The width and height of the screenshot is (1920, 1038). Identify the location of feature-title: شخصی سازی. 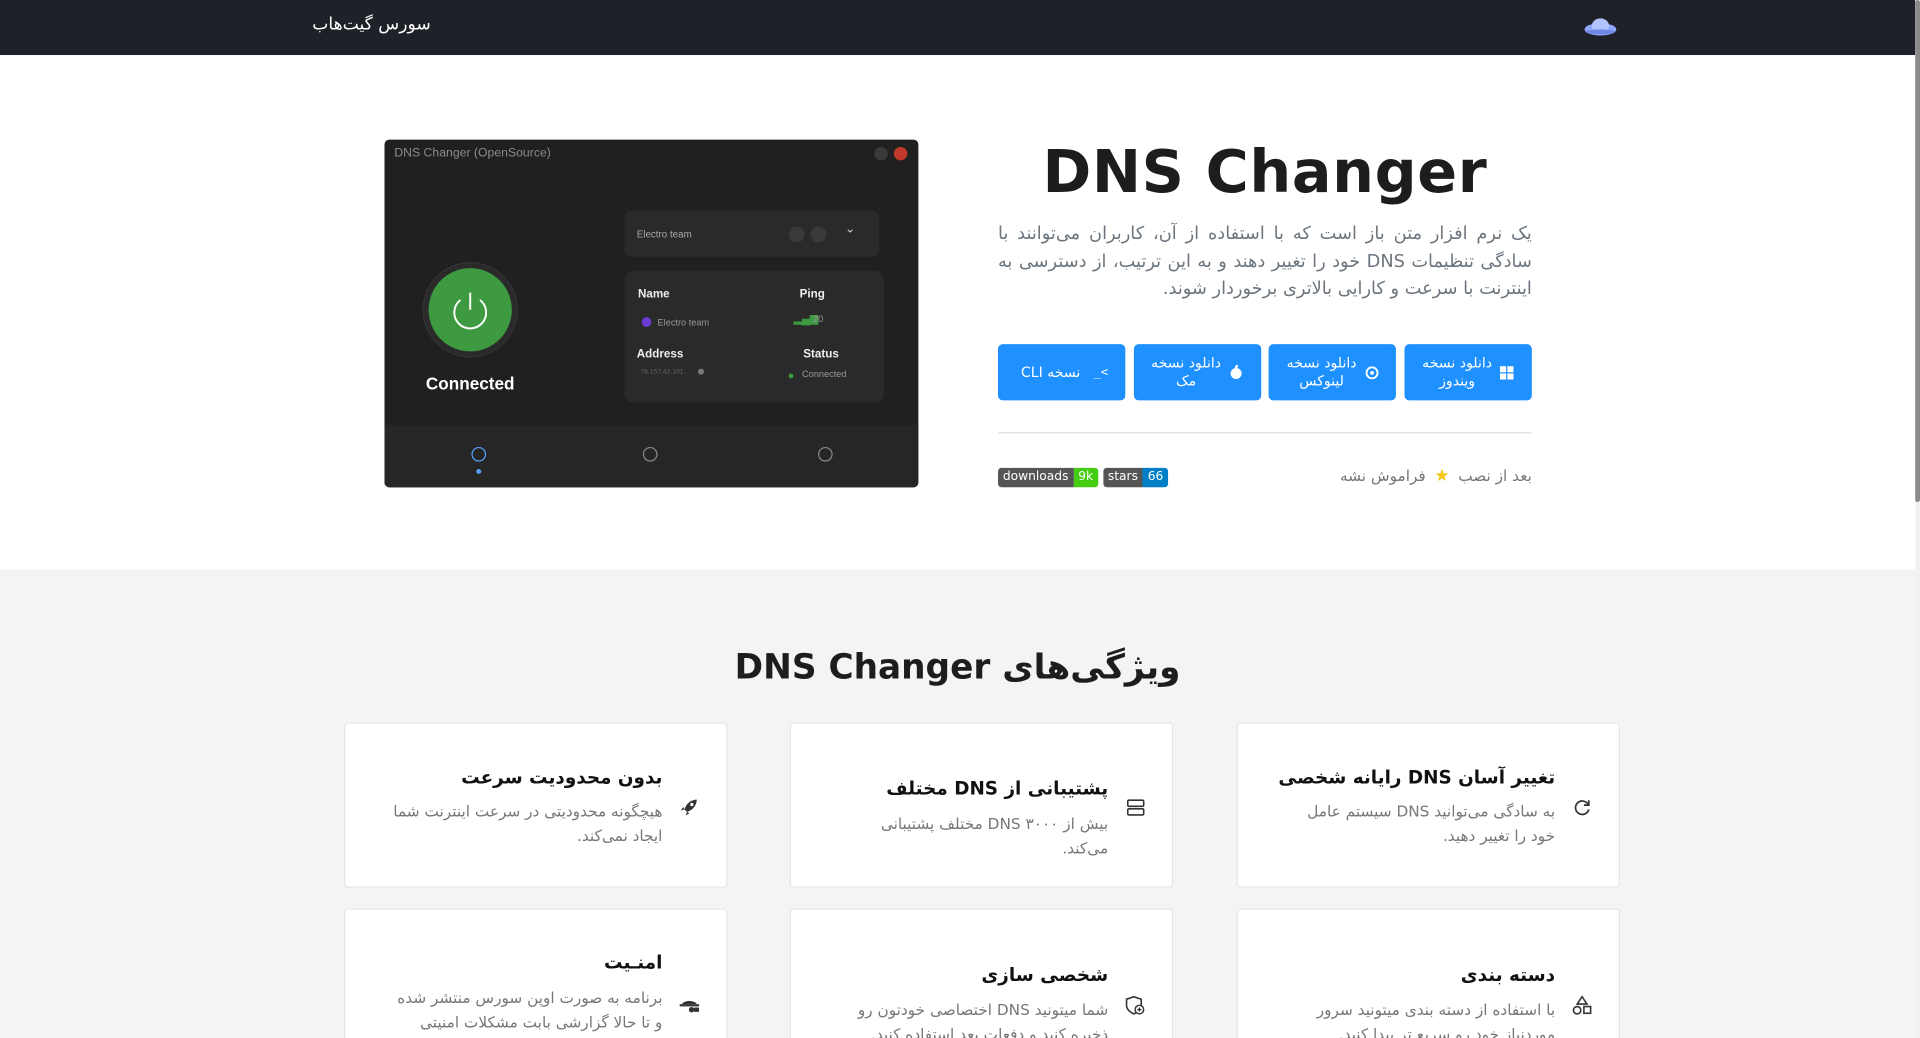
(1045, 974).